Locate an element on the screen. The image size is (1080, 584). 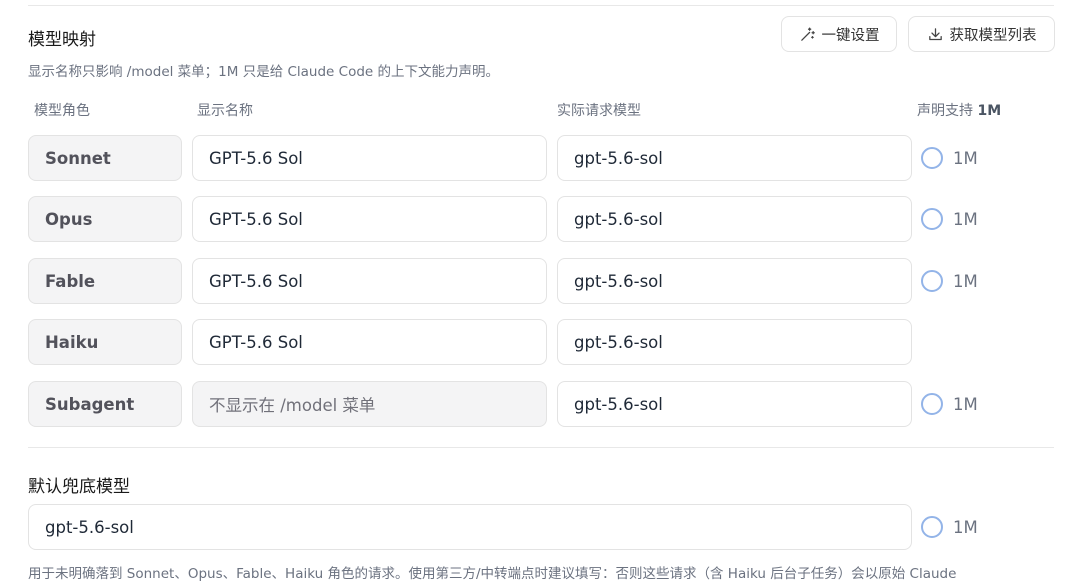
auto-setup-label: 一键设置 is located at coordinates (850, 35).